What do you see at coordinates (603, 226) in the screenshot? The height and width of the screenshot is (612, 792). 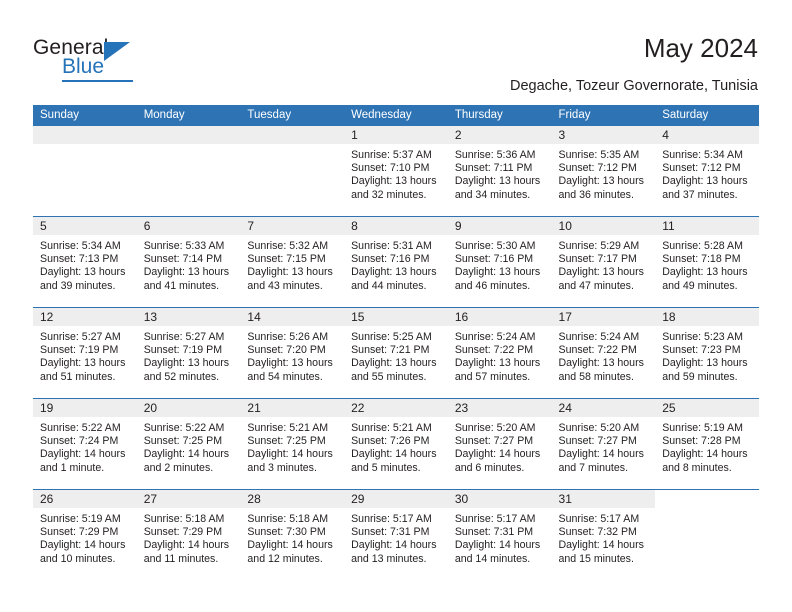 I see `day-number: 10` at bounding box center [603, 226].